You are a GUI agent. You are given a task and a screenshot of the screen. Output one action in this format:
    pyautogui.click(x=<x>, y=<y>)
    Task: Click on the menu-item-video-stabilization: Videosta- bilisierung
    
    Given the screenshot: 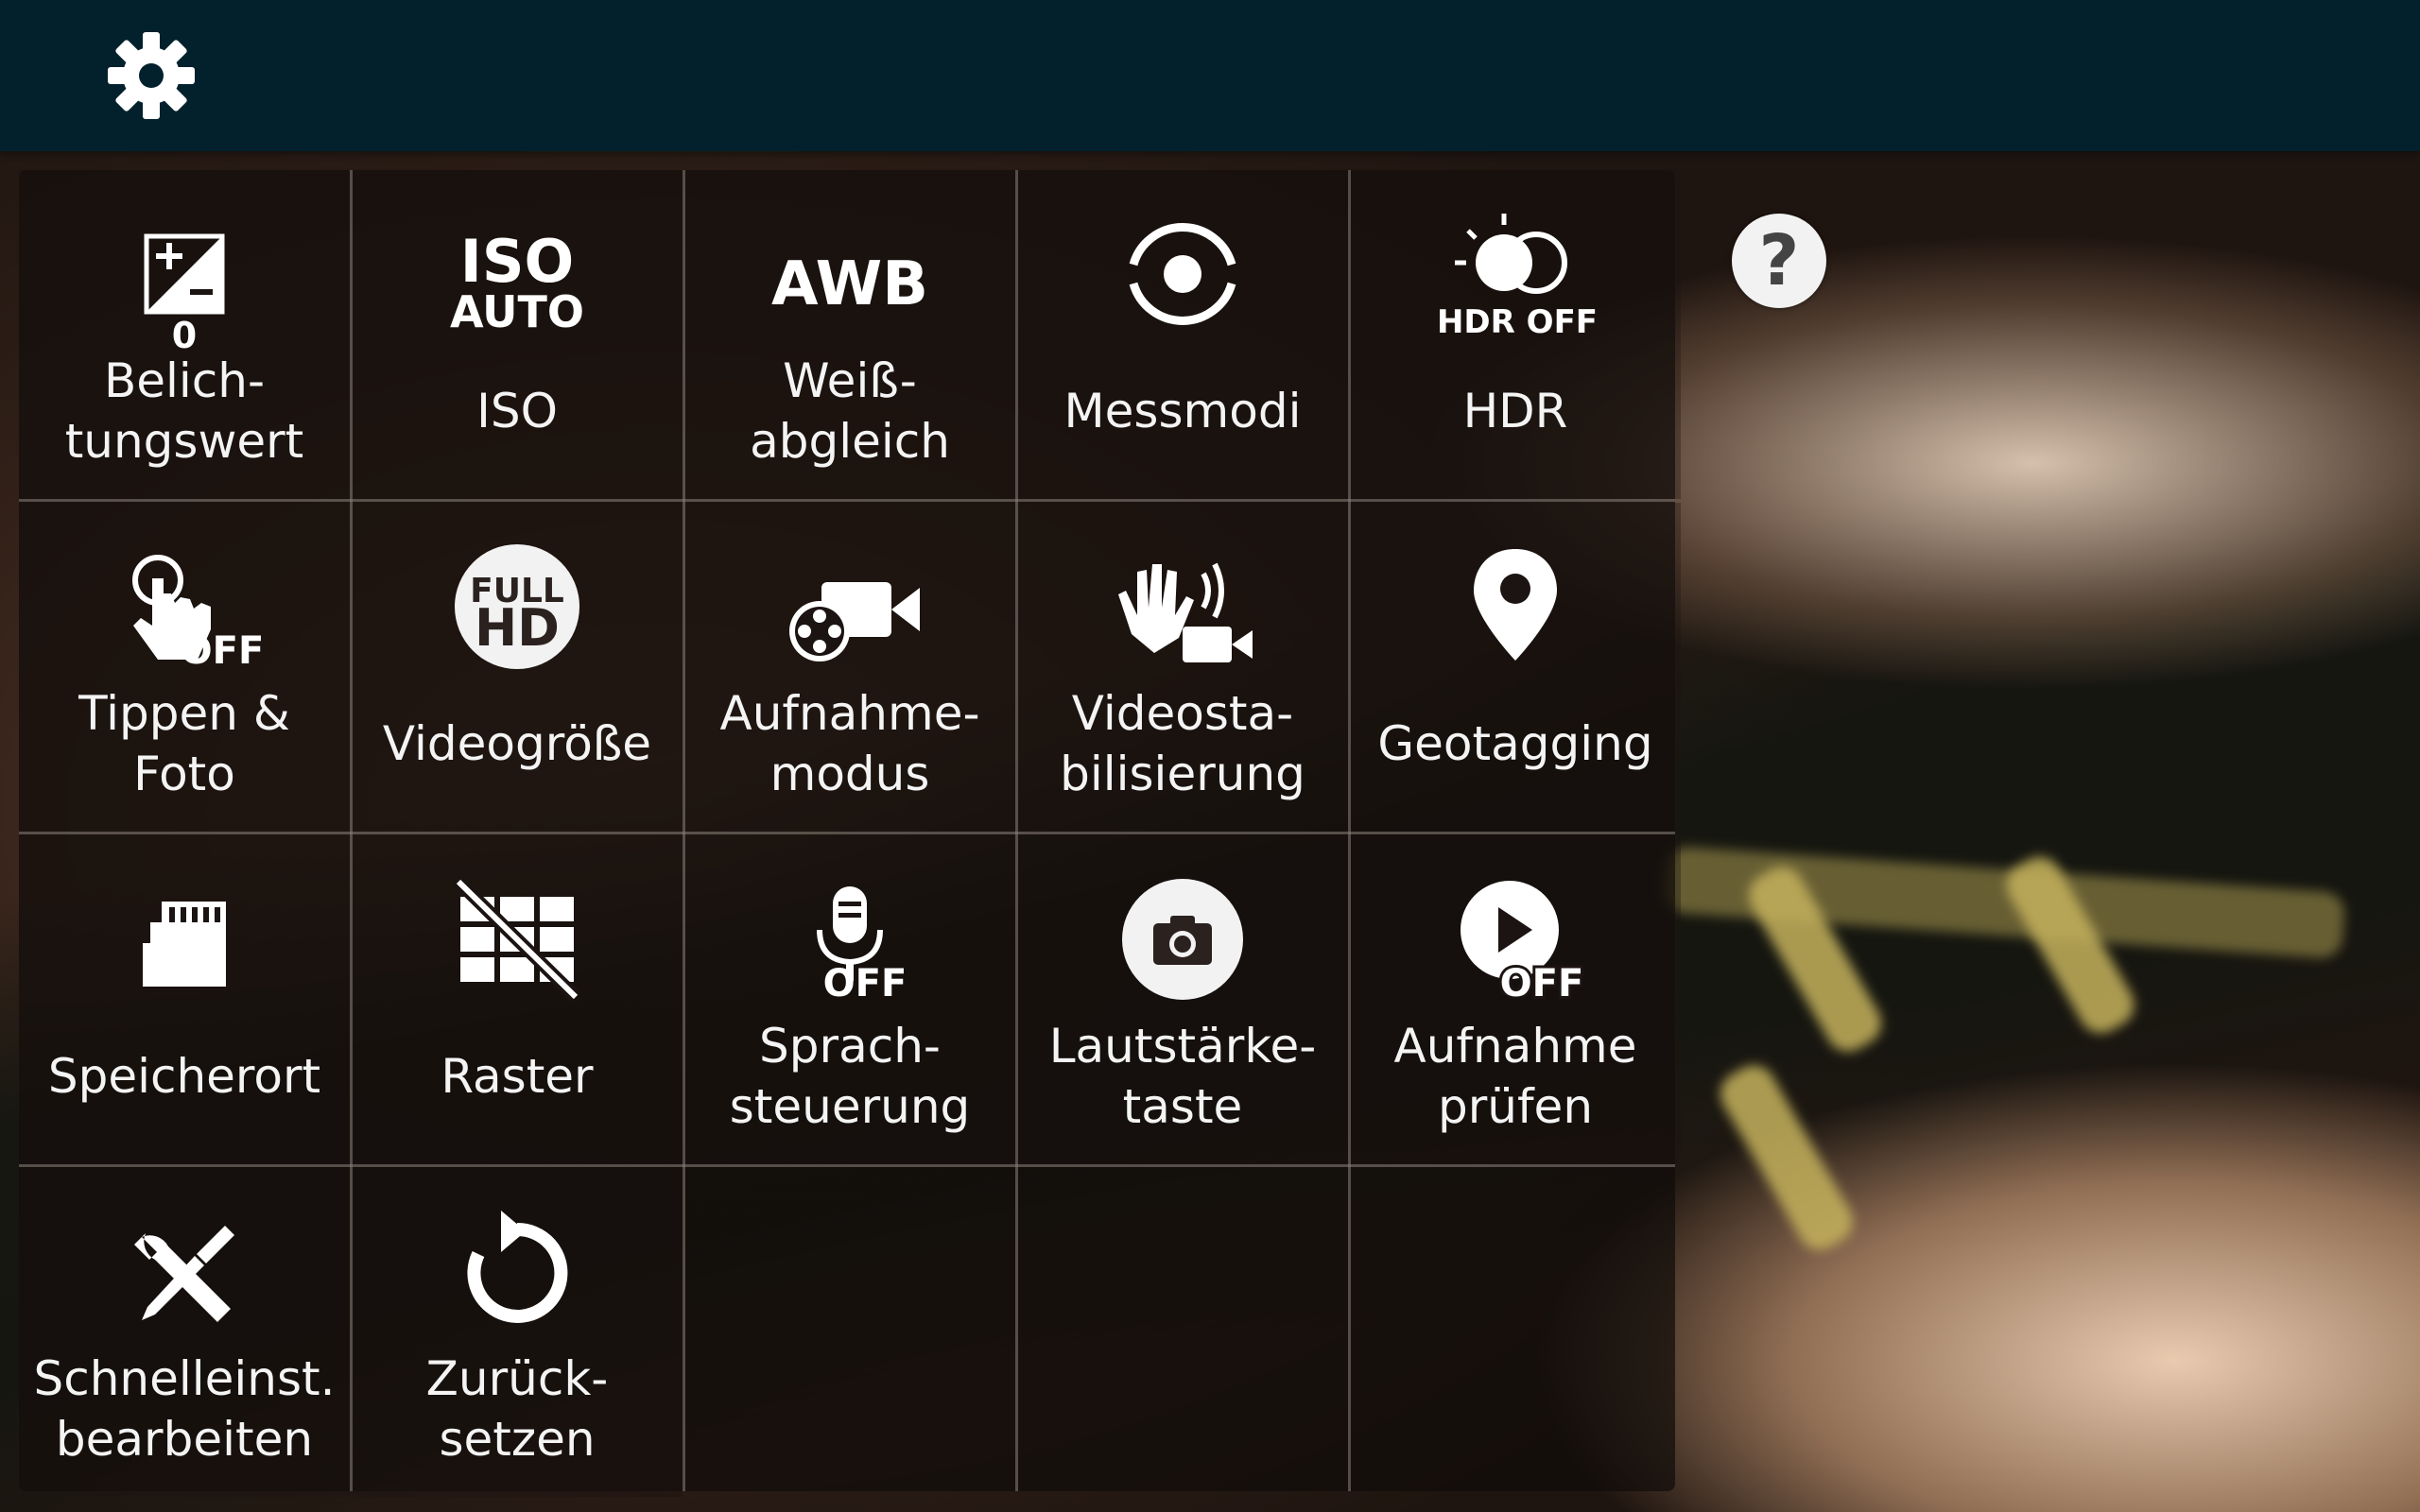 What is the action you would take?
    pyautogui.click(x=1182, y=667)
    